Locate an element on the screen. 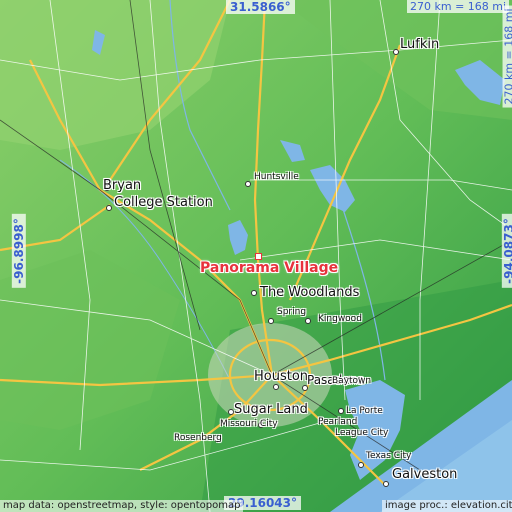 Image resolution: width=512 pixels, height=512 pixels. city-label-spring: Spring is located at coordinates (291, 312).